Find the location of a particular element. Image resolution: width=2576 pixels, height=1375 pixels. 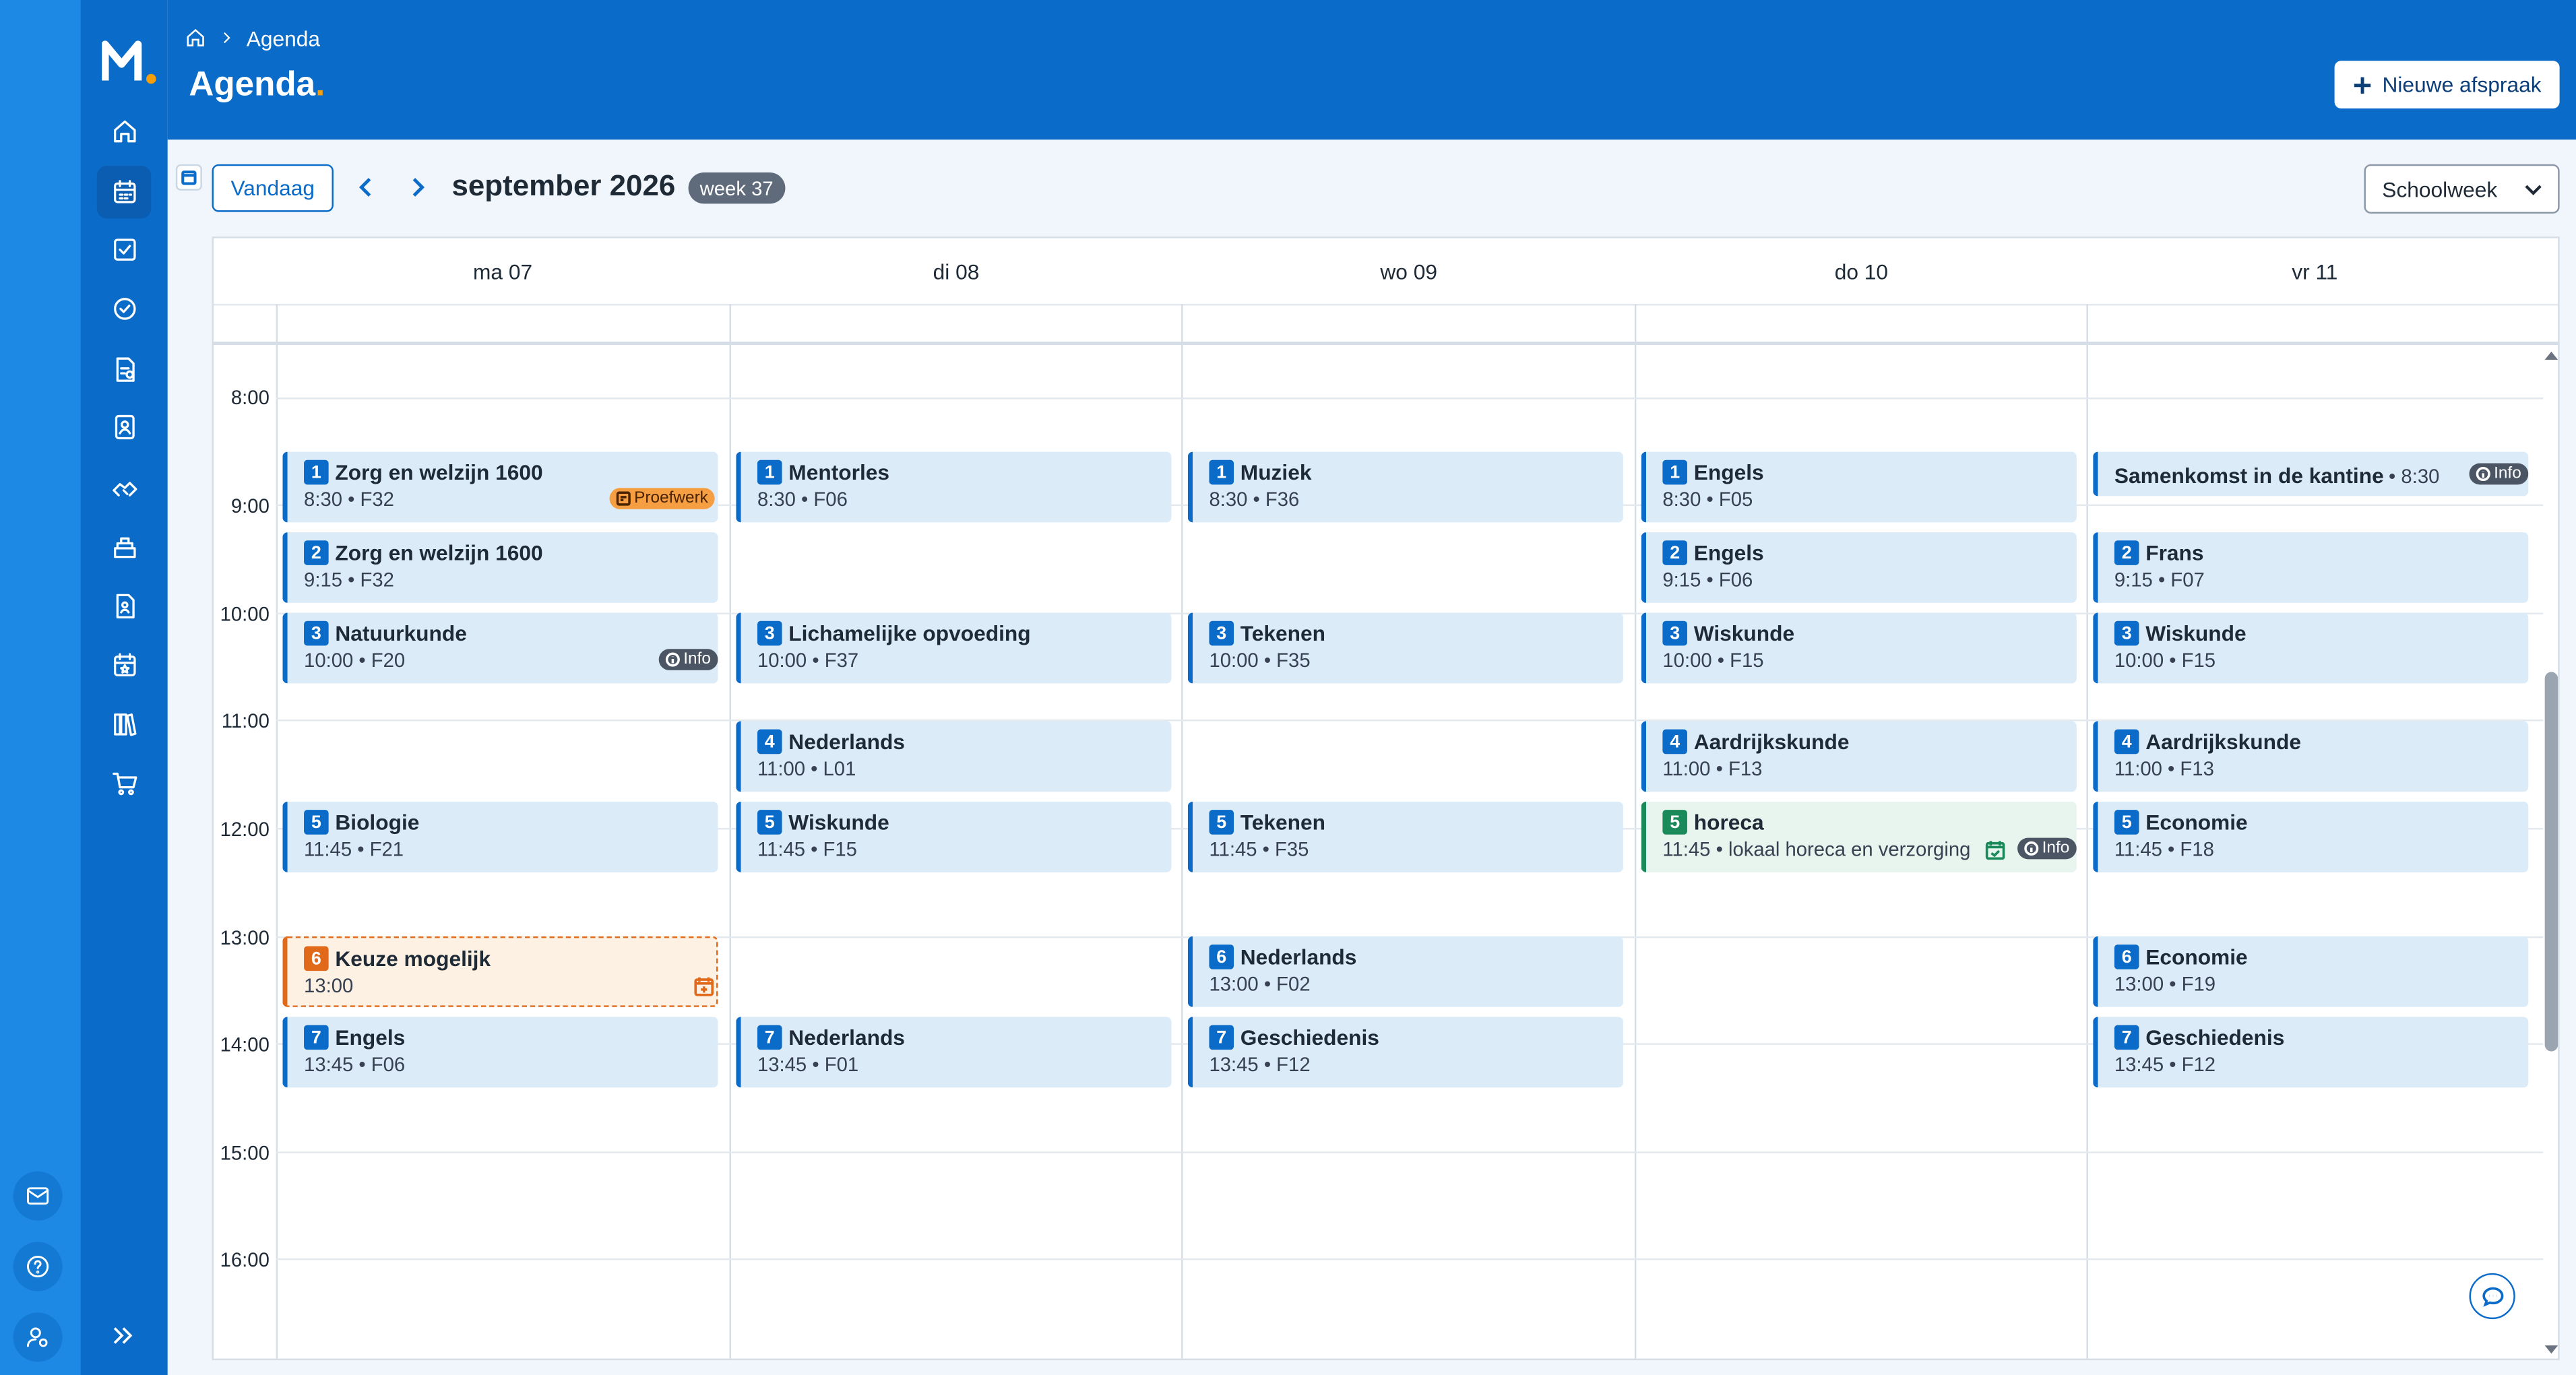

handshake-icon is located at coordinates (124, 489).